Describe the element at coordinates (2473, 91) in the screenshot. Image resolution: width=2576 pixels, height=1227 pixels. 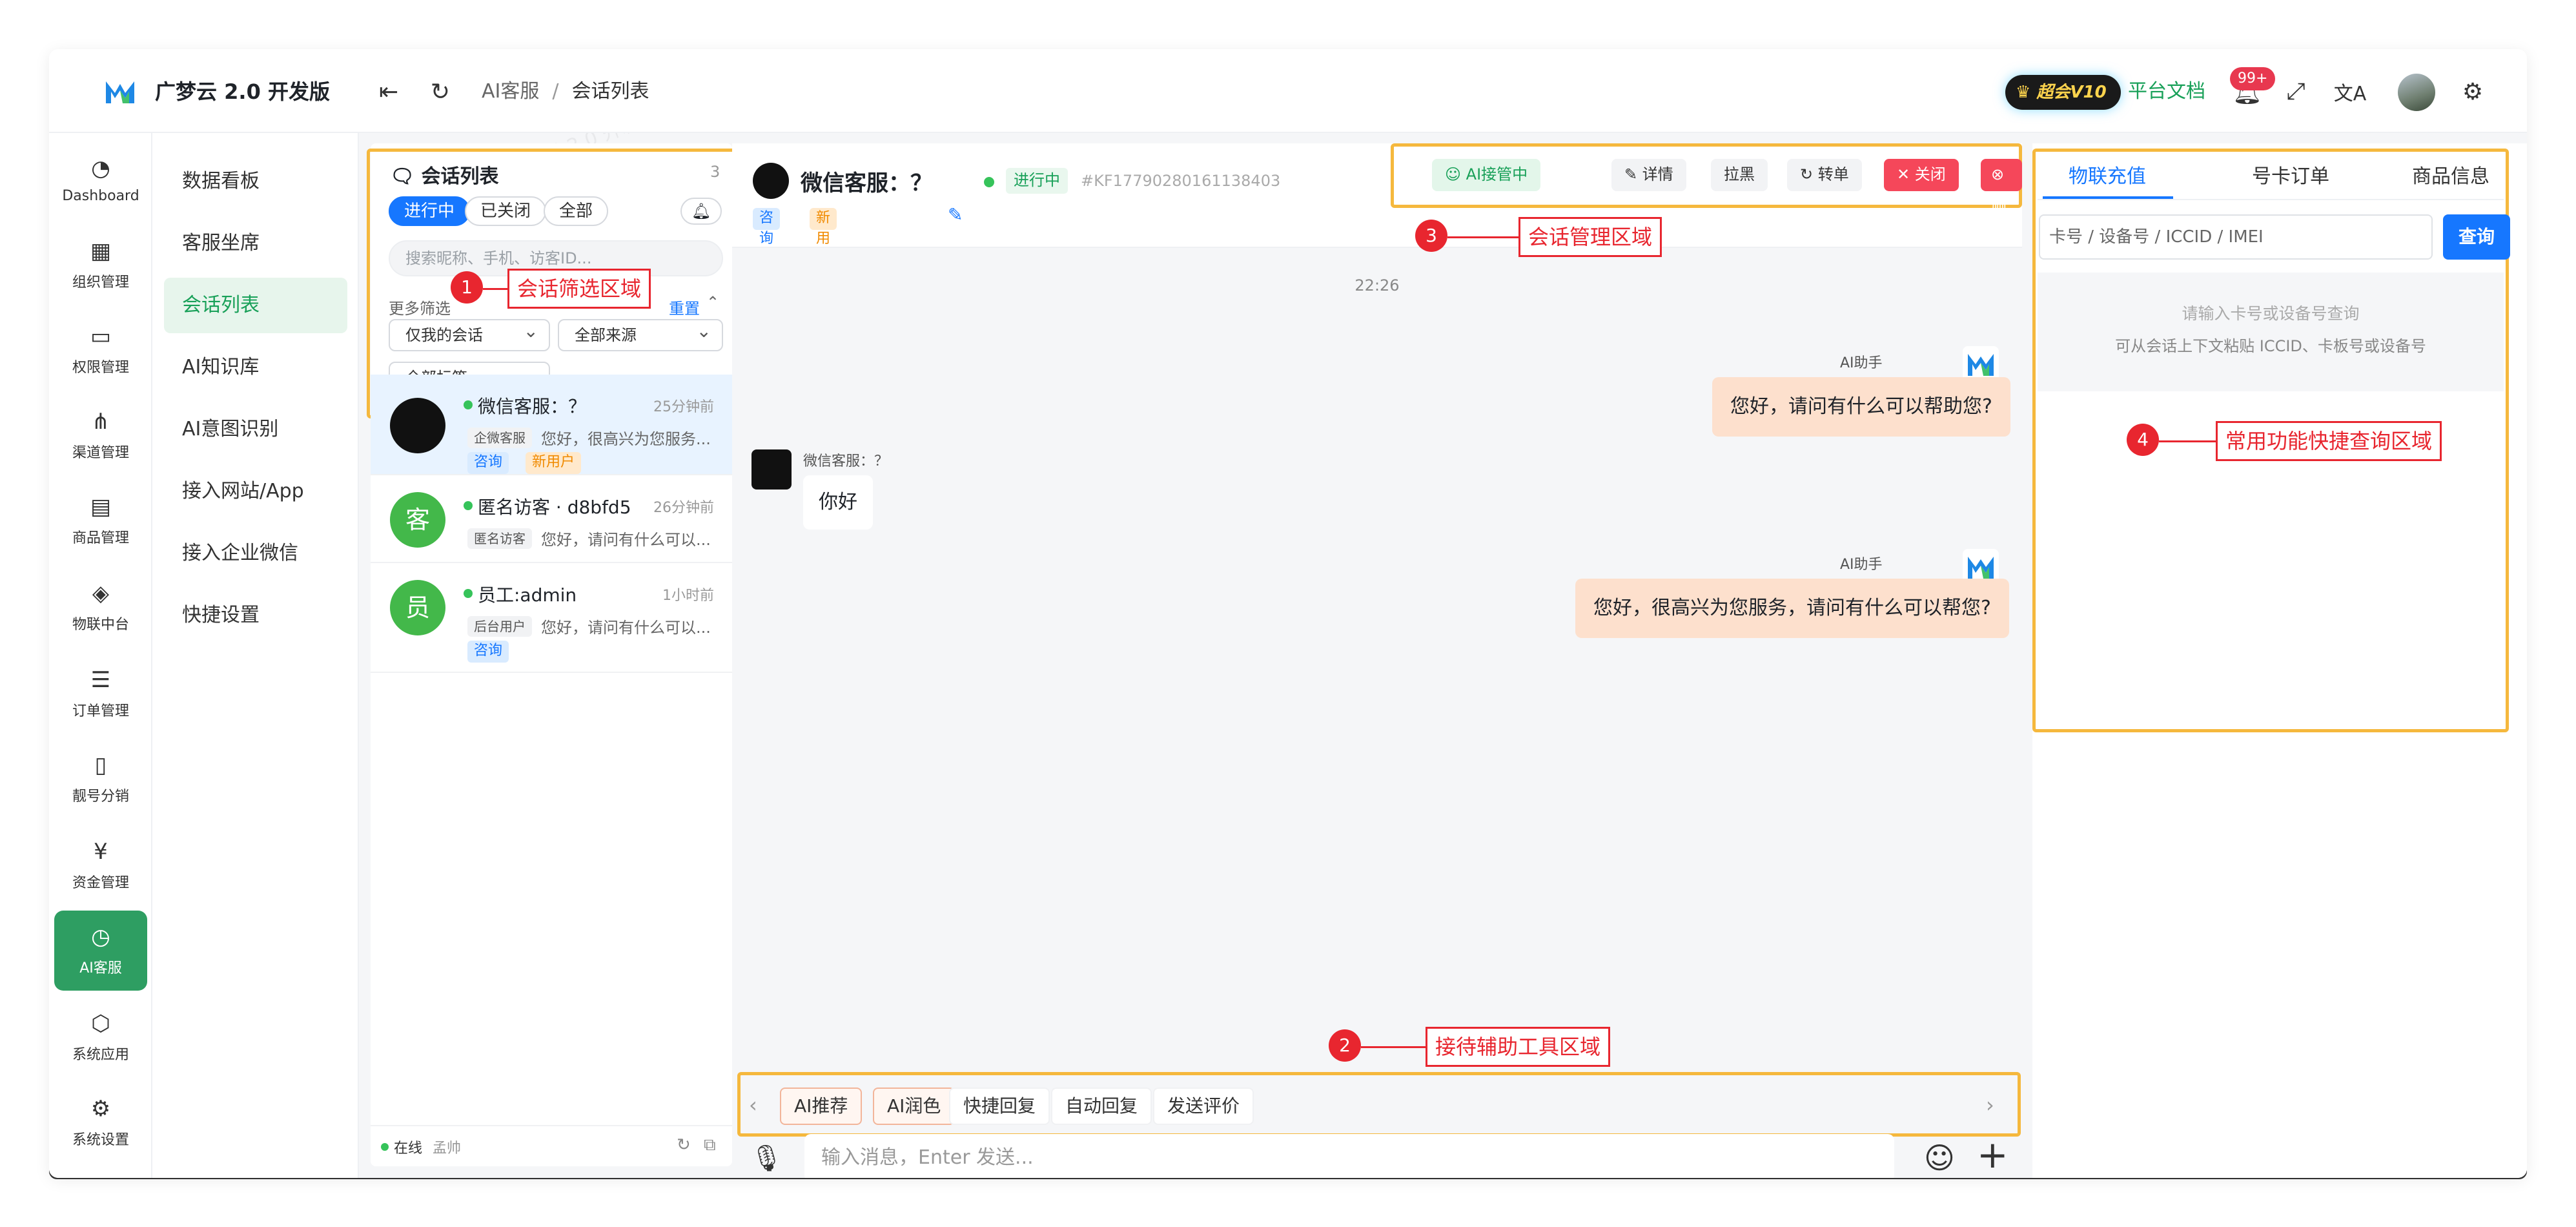
I see `settings-gear-icon: ⚙` at that location.